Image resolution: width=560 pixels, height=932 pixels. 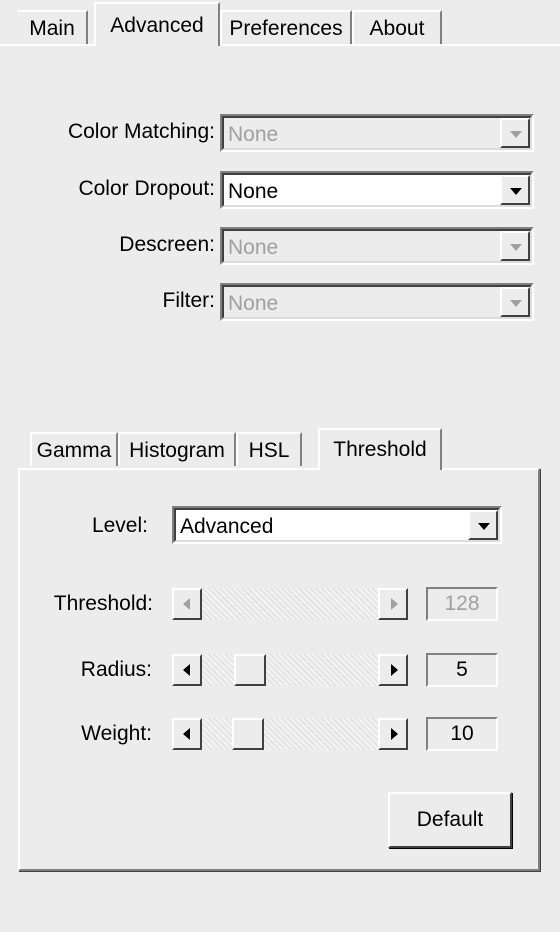 I want to click on tab-histogram-label: Histogram, so click(x=177, y=450).